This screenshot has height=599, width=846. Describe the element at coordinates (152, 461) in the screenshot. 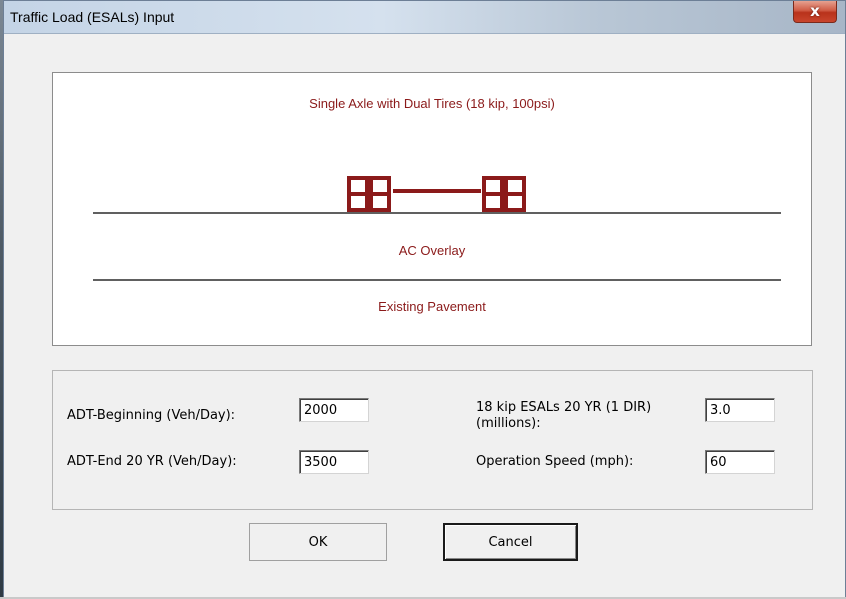

I see `adt-end-label: ADT-End 20 YR (Veh/Day):` at that location.